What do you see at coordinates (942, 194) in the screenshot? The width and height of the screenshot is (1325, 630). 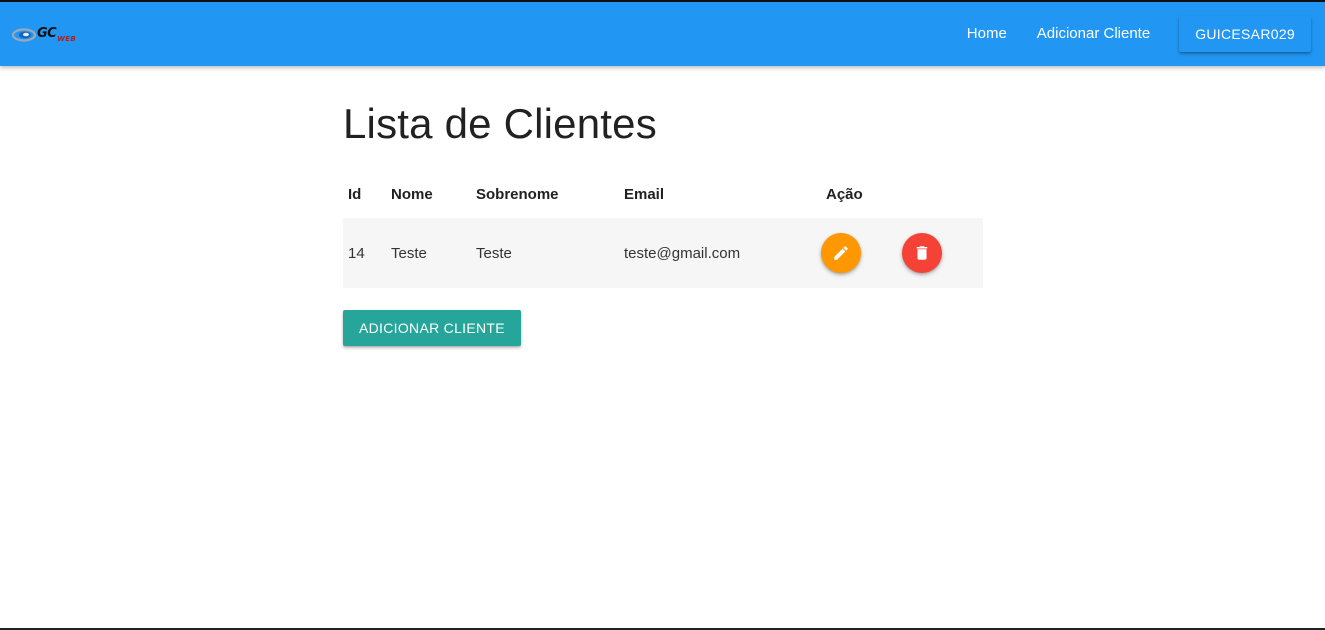 I see `column-header-empty` at bounding box center [942, 194].